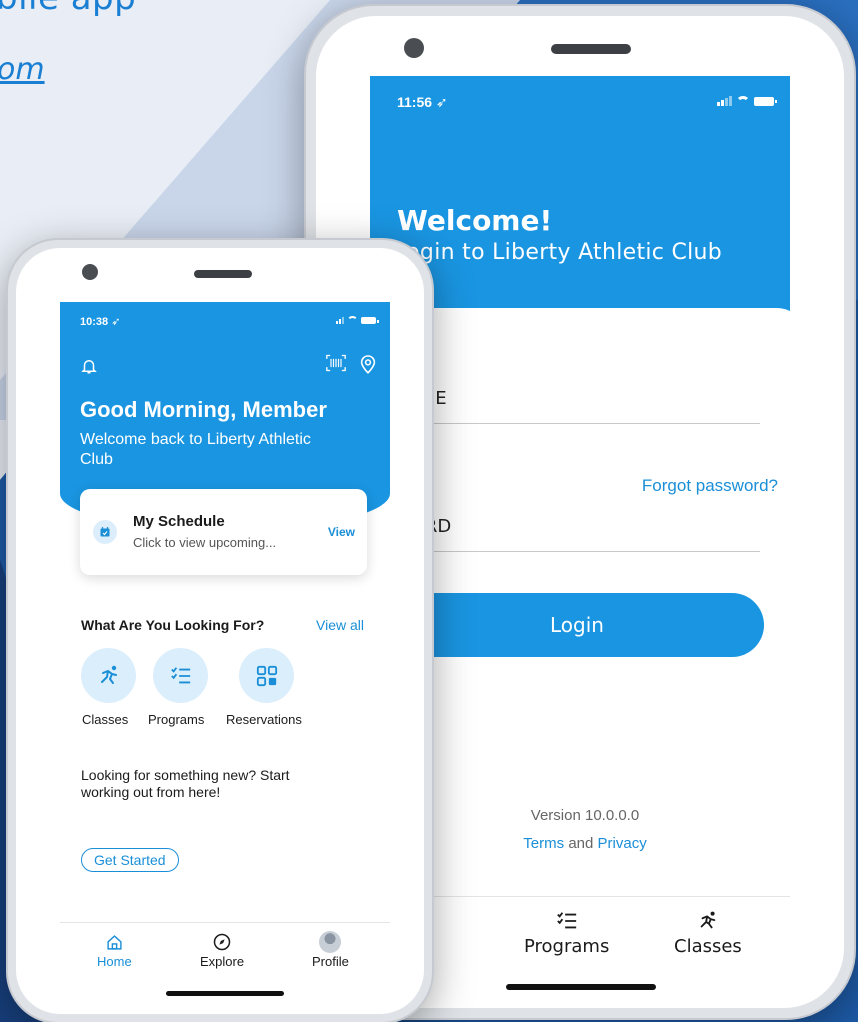 The image size is (858, 1022). What do you see at coordinates (330, 961) in the screenshot?
I see `tab-profile-label: Profile` at bounding box center [330, 961].